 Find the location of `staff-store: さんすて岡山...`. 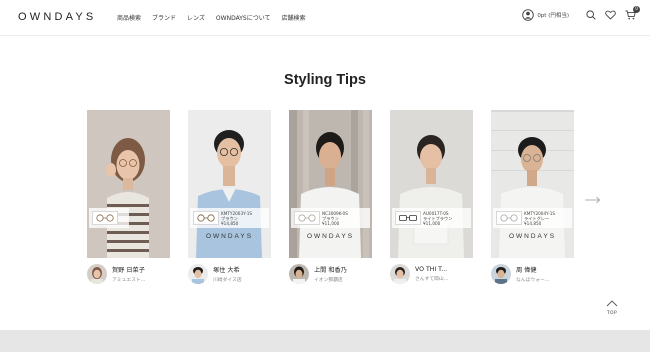

staff-store: さんすて岡山... is located at coordinates (432, 279).